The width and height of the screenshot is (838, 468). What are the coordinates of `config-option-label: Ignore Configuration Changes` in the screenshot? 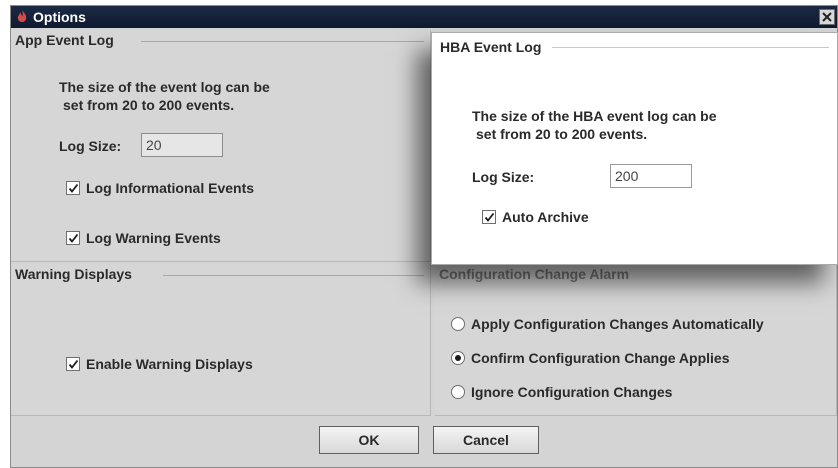 It's located at (572, 392).